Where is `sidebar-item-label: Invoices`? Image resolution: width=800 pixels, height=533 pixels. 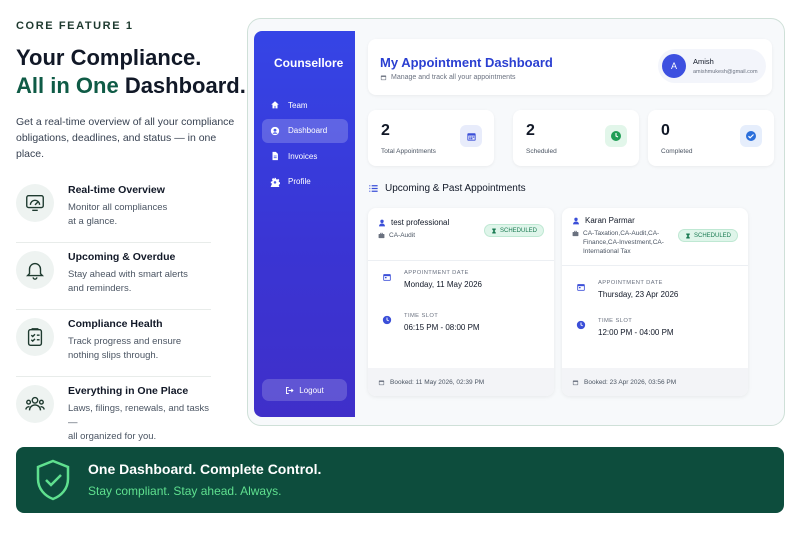 sidebar-item-label: Invoices is located at coordinates (303, 156).